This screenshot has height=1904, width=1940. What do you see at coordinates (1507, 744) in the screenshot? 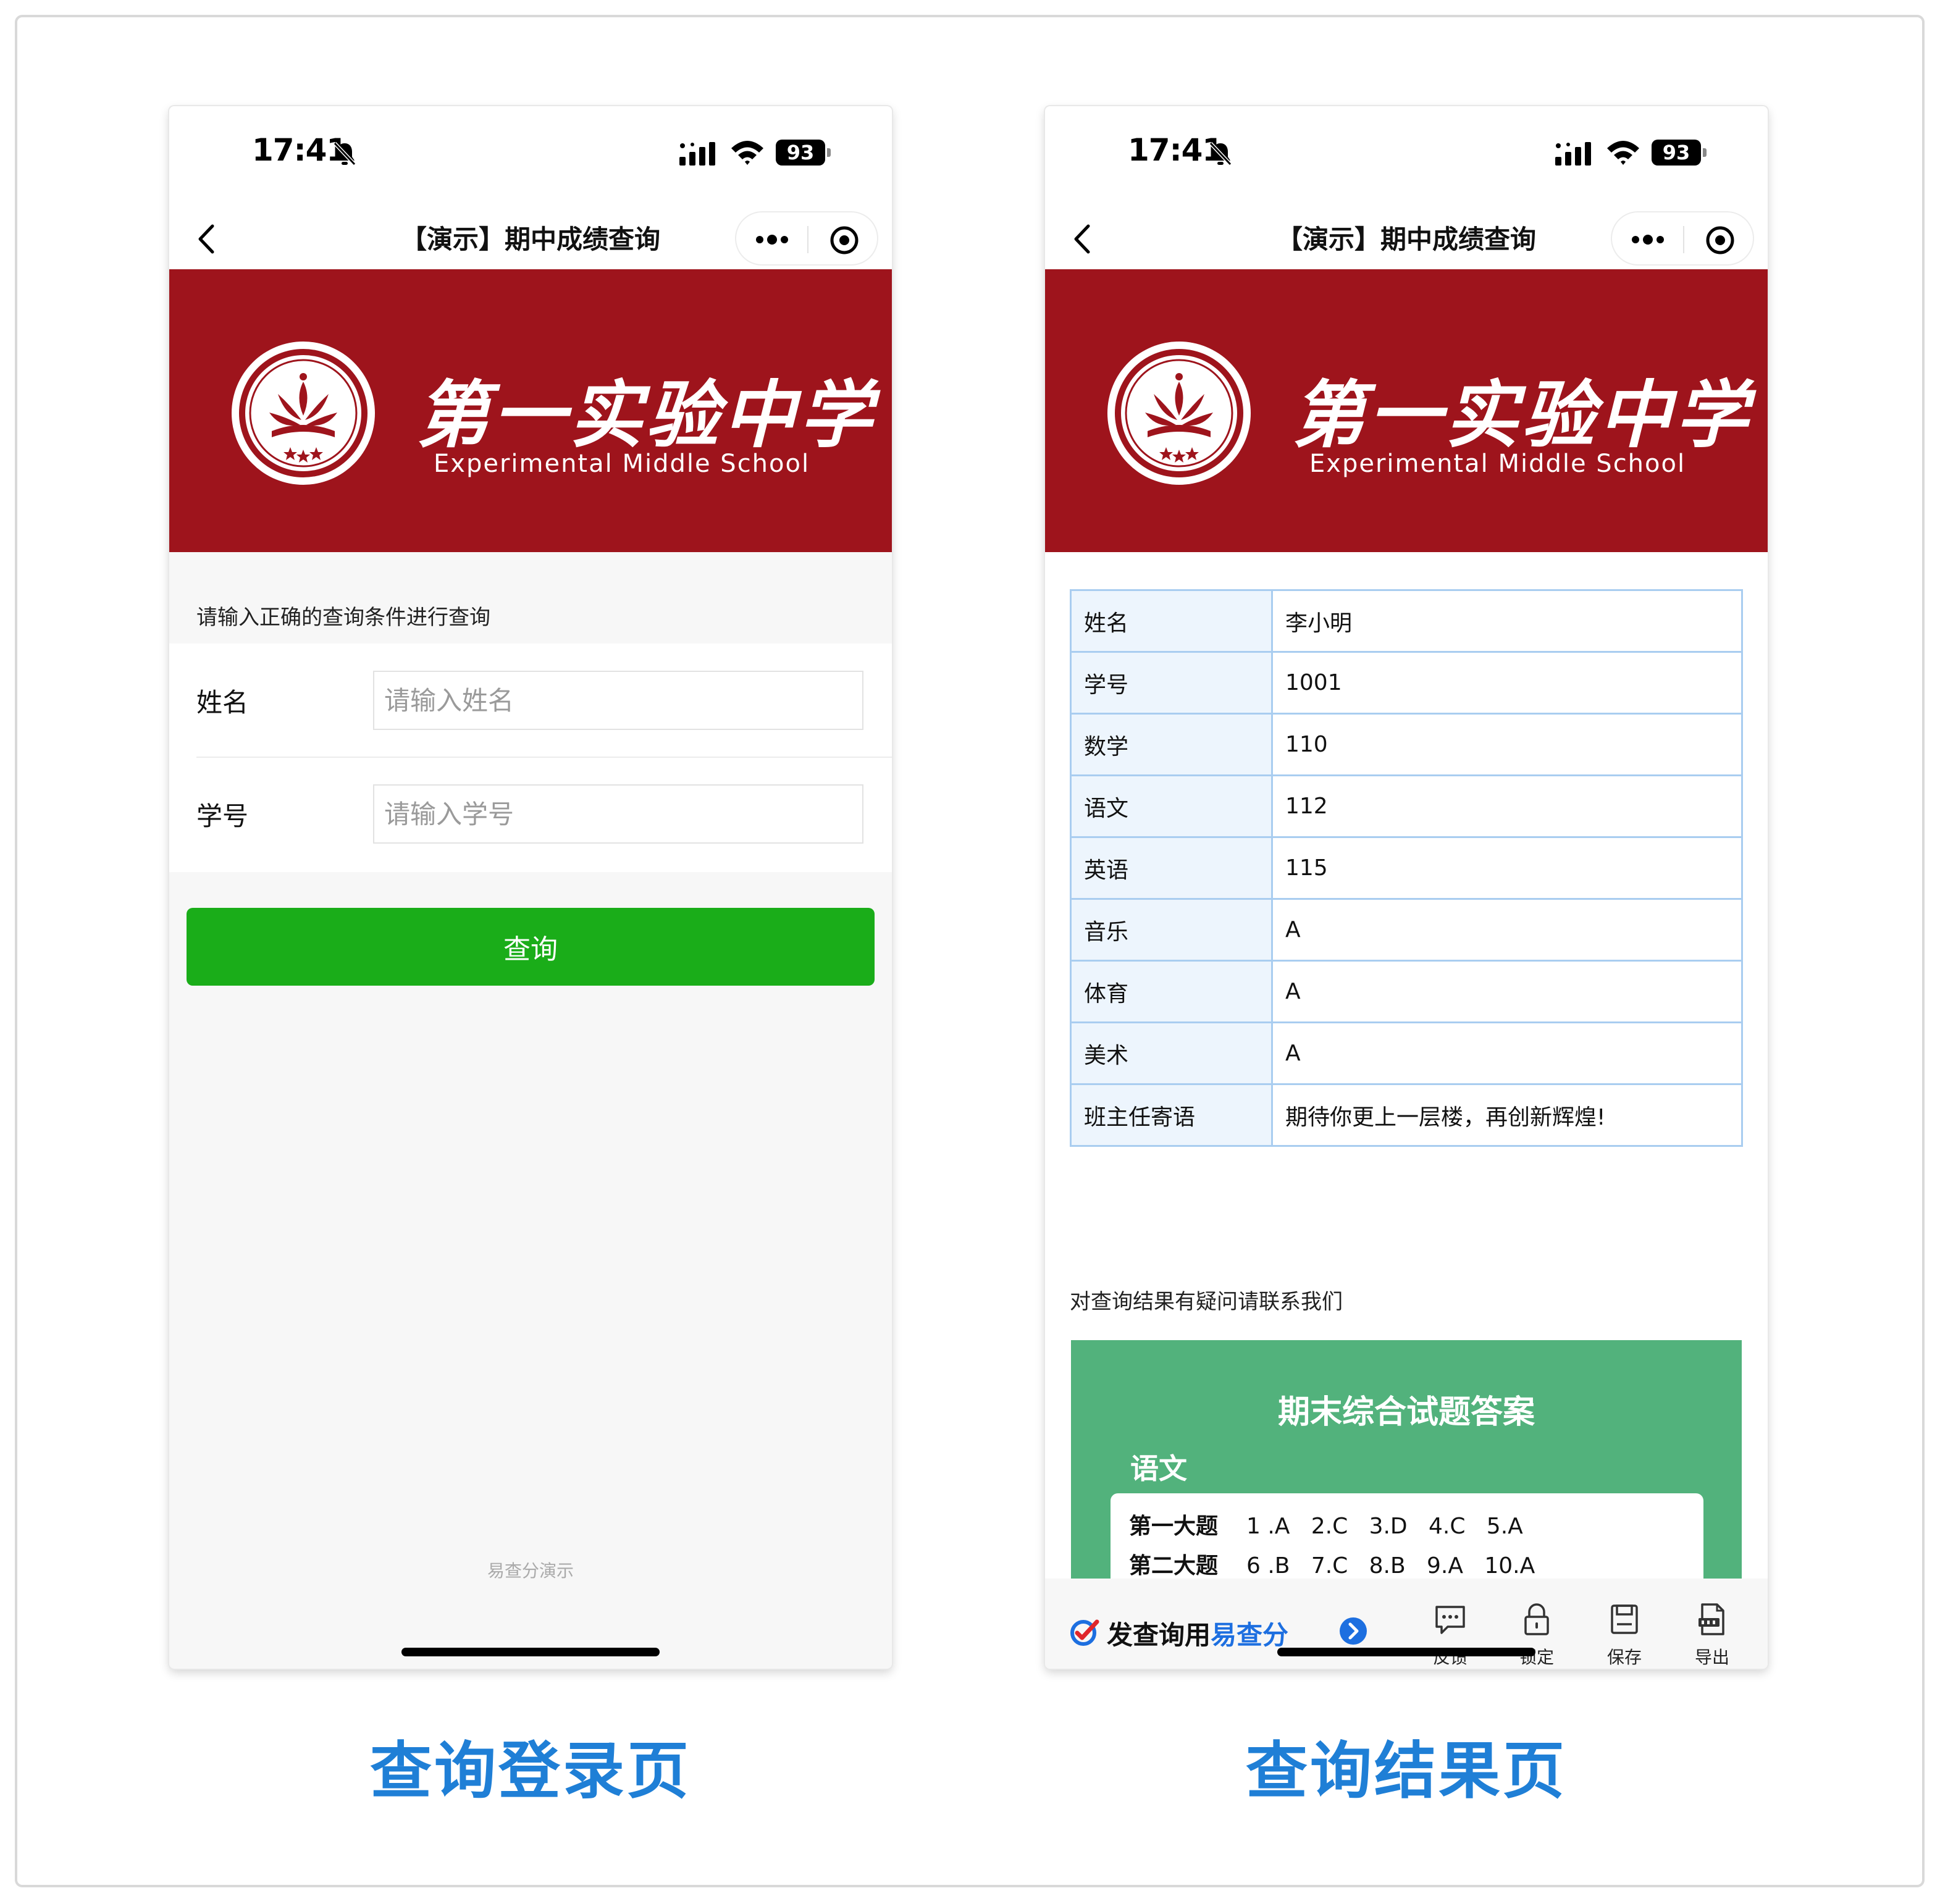
I see `row-value: 110` at bounding box center [1507, 744].